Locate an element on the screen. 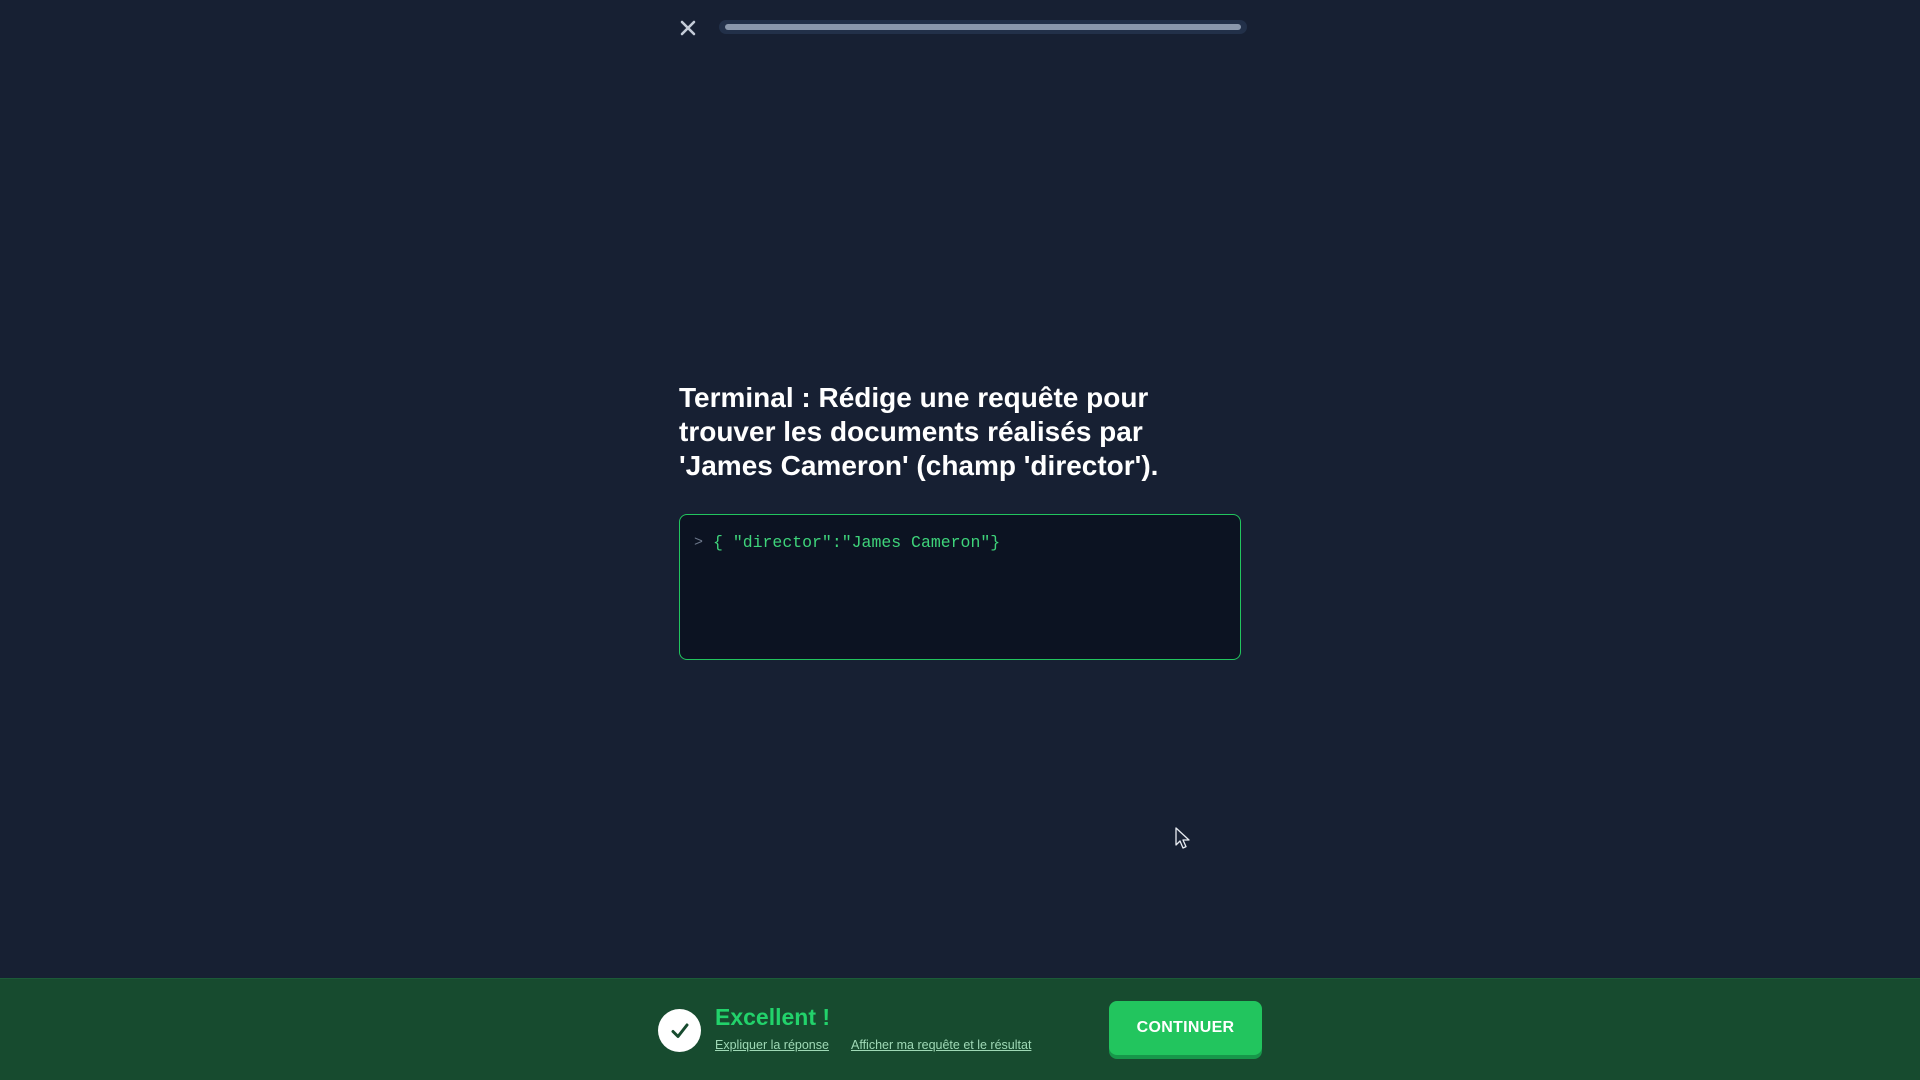  terminal-code: { "director":"James Cameron"} is located at coordinates (857, 542).